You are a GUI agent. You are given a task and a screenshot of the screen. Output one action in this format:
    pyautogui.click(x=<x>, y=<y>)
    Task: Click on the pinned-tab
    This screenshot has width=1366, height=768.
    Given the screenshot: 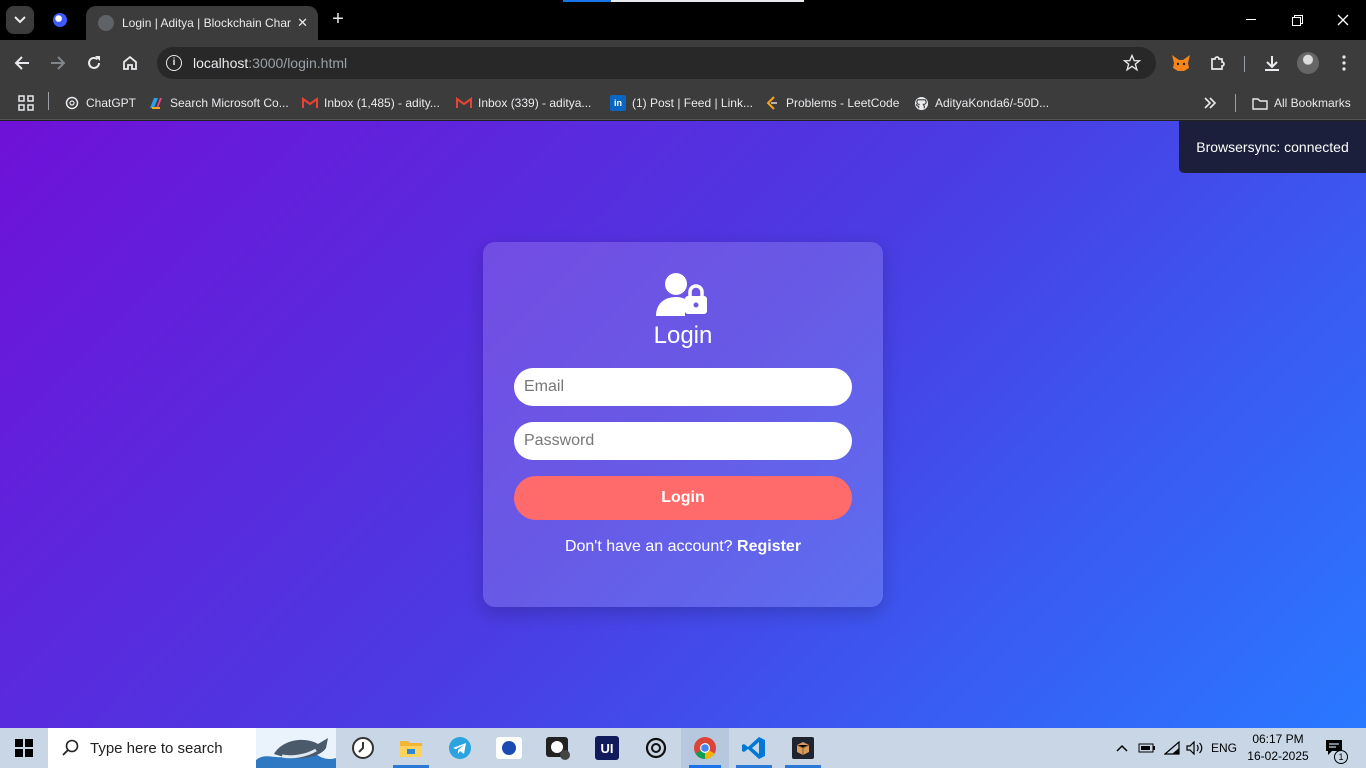 What is the action you would take?
    pyautogui.click(x=60, y=20)
    